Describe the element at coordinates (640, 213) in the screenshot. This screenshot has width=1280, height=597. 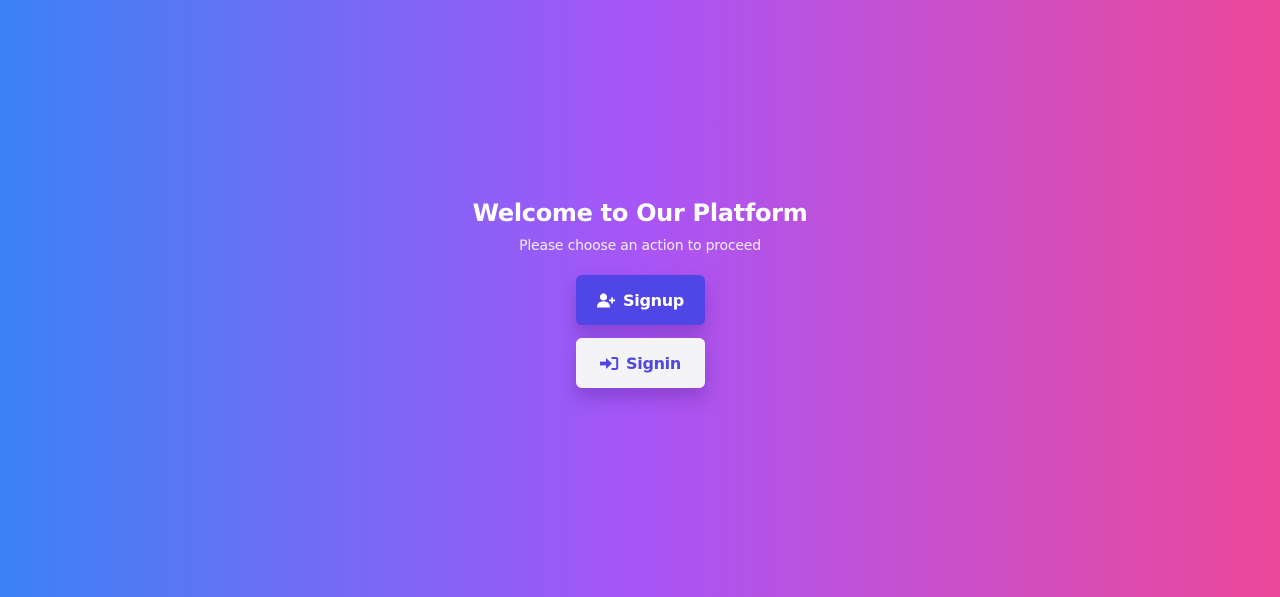
I see `page-title: Welcome to Our Platform` at that location.